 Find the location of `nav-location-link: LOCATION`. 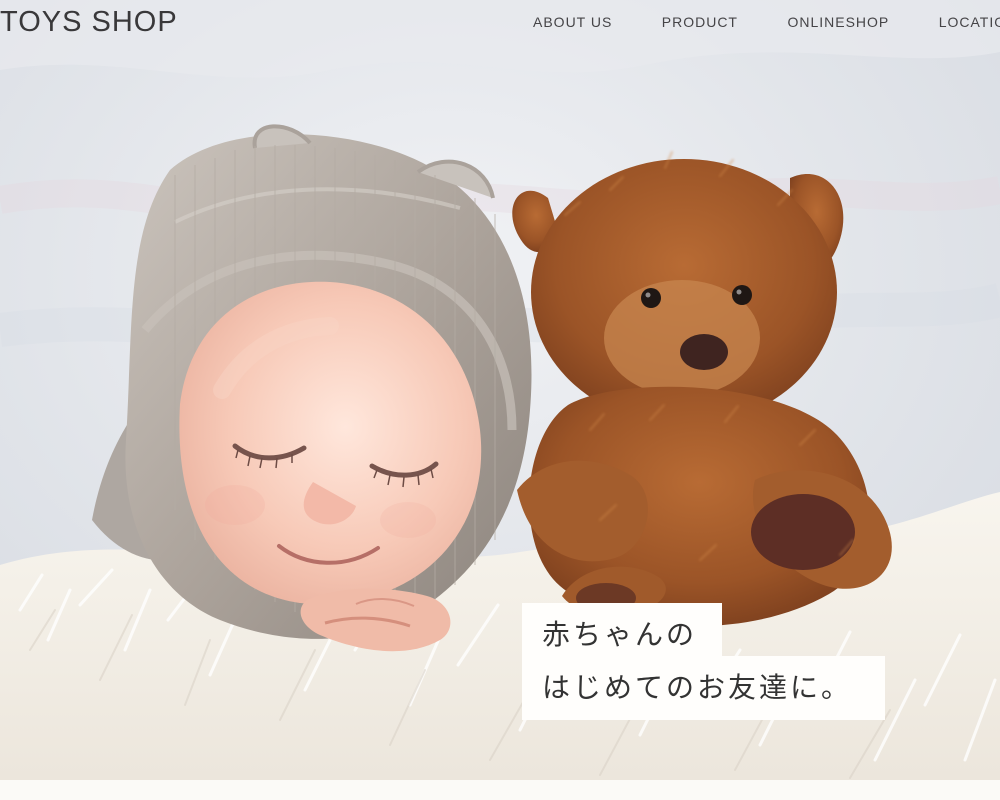

nav-location-link: LOCATION is located at coordinates (969, 22).